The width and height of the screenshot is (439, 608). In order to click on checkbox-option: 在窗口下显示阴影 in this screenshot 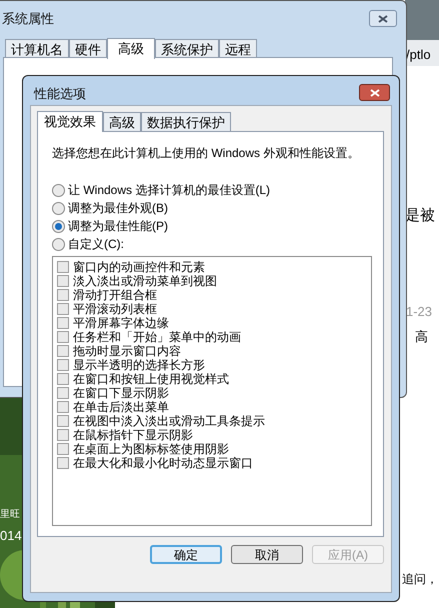, I will do `click(214, 393)`.